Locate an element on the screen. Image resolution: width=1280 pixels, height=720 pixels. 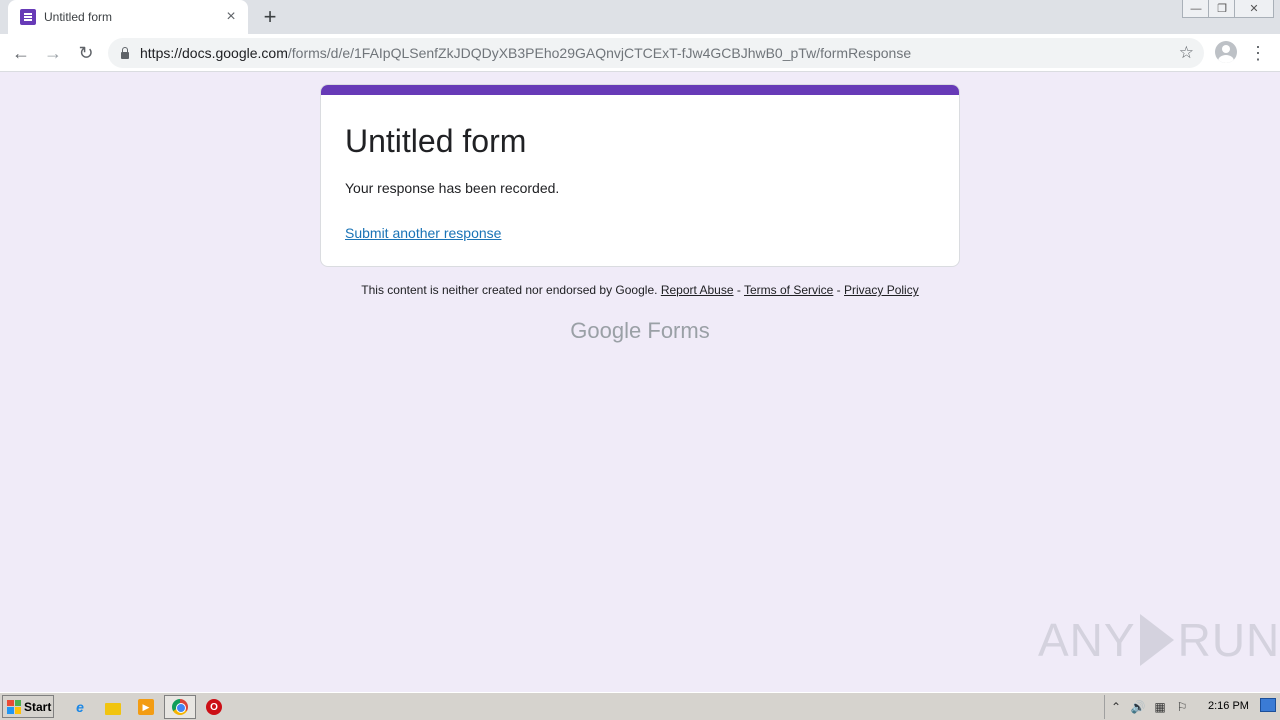
window-close-button: ✕ is located at coordinates (1254, 9).